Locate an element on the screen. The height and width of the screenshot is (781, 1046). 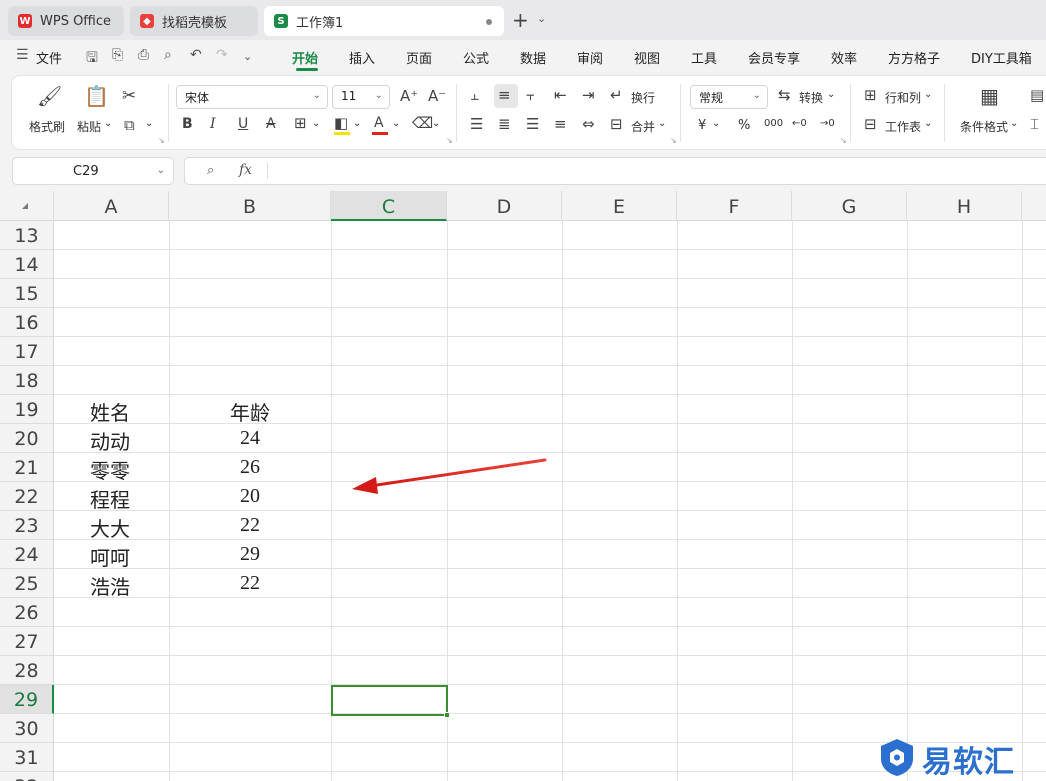
row-header-14: 14 is located at coordinates (27, 264).